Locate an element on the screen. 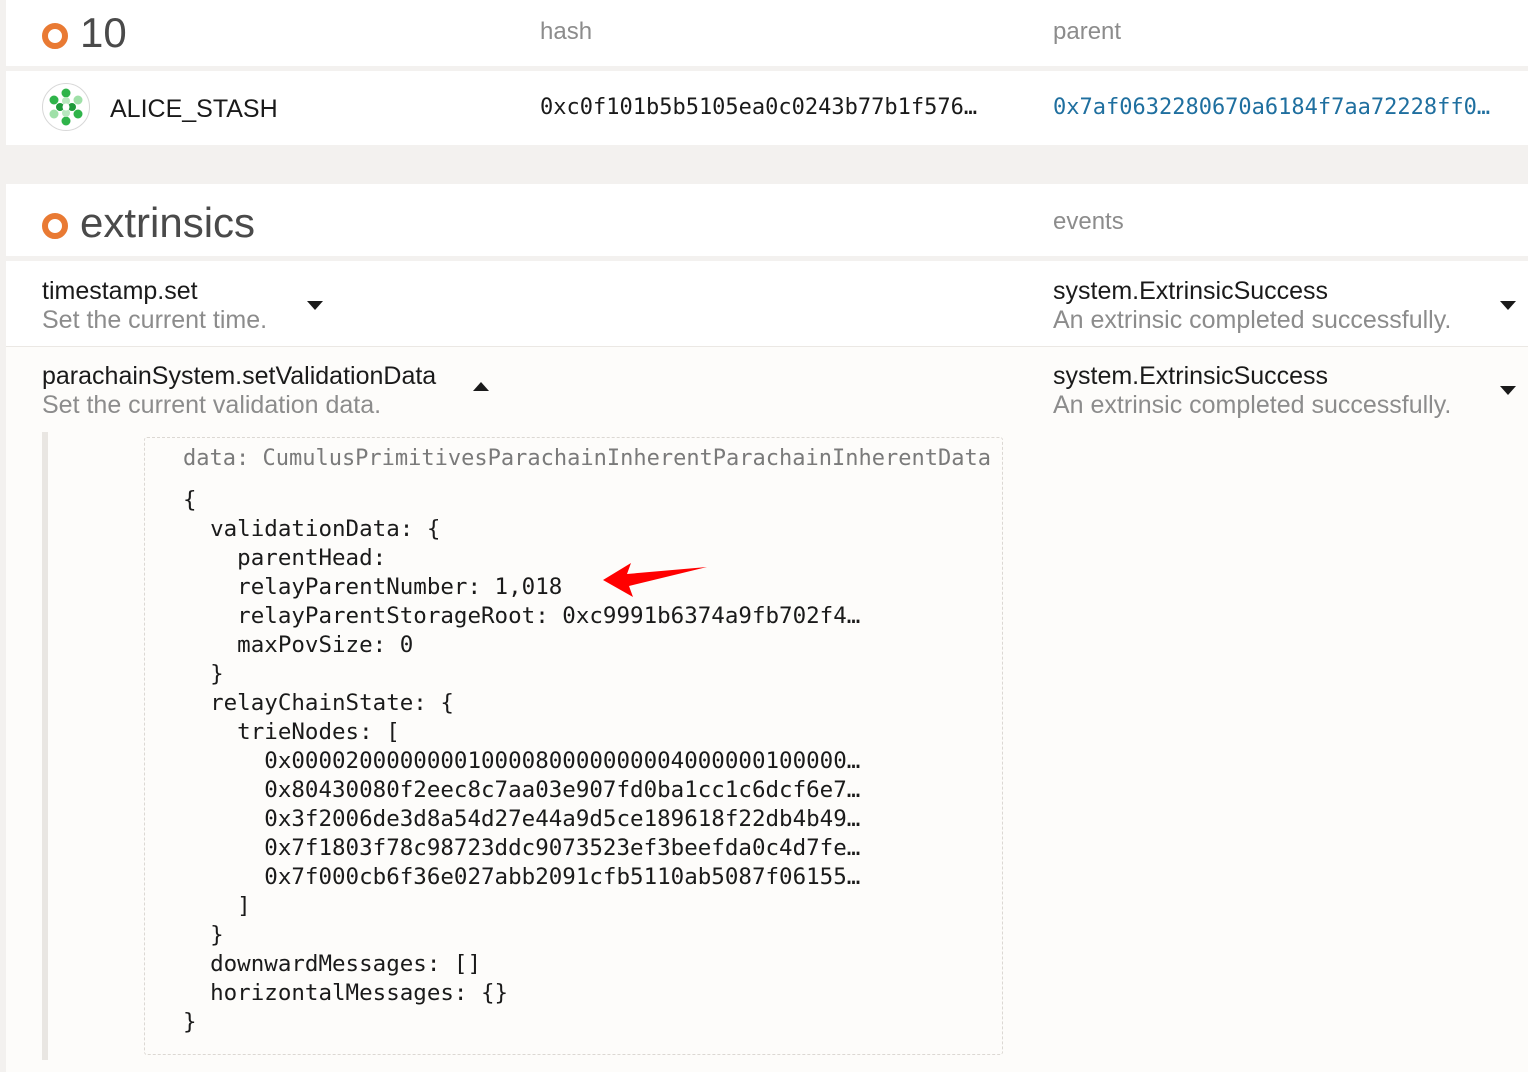  code-line: parentHead: is located at coordinates (285, 558).